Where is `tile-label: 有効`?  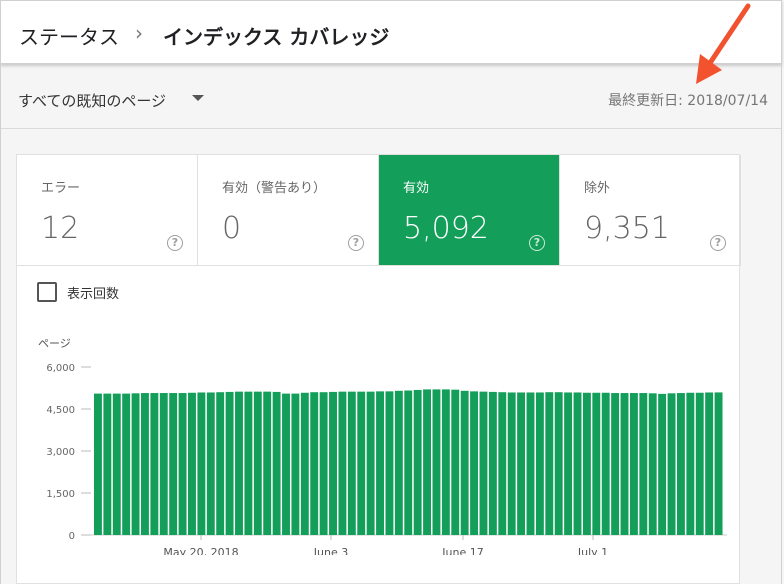
tile-label: 有効 is located at coordinates (416, 188).